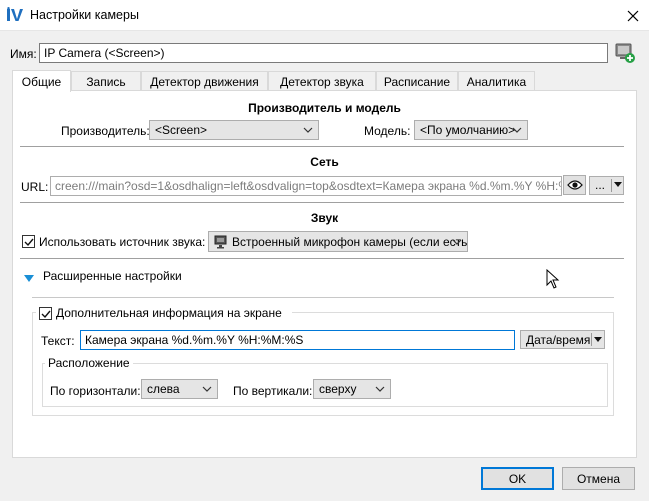 The height and width of the screenshot is (501, 649). What do you see at coordinates (84, 15) in the screenshot?
I see `window-title: Настройки камеры` at bounding box center [84, 15].